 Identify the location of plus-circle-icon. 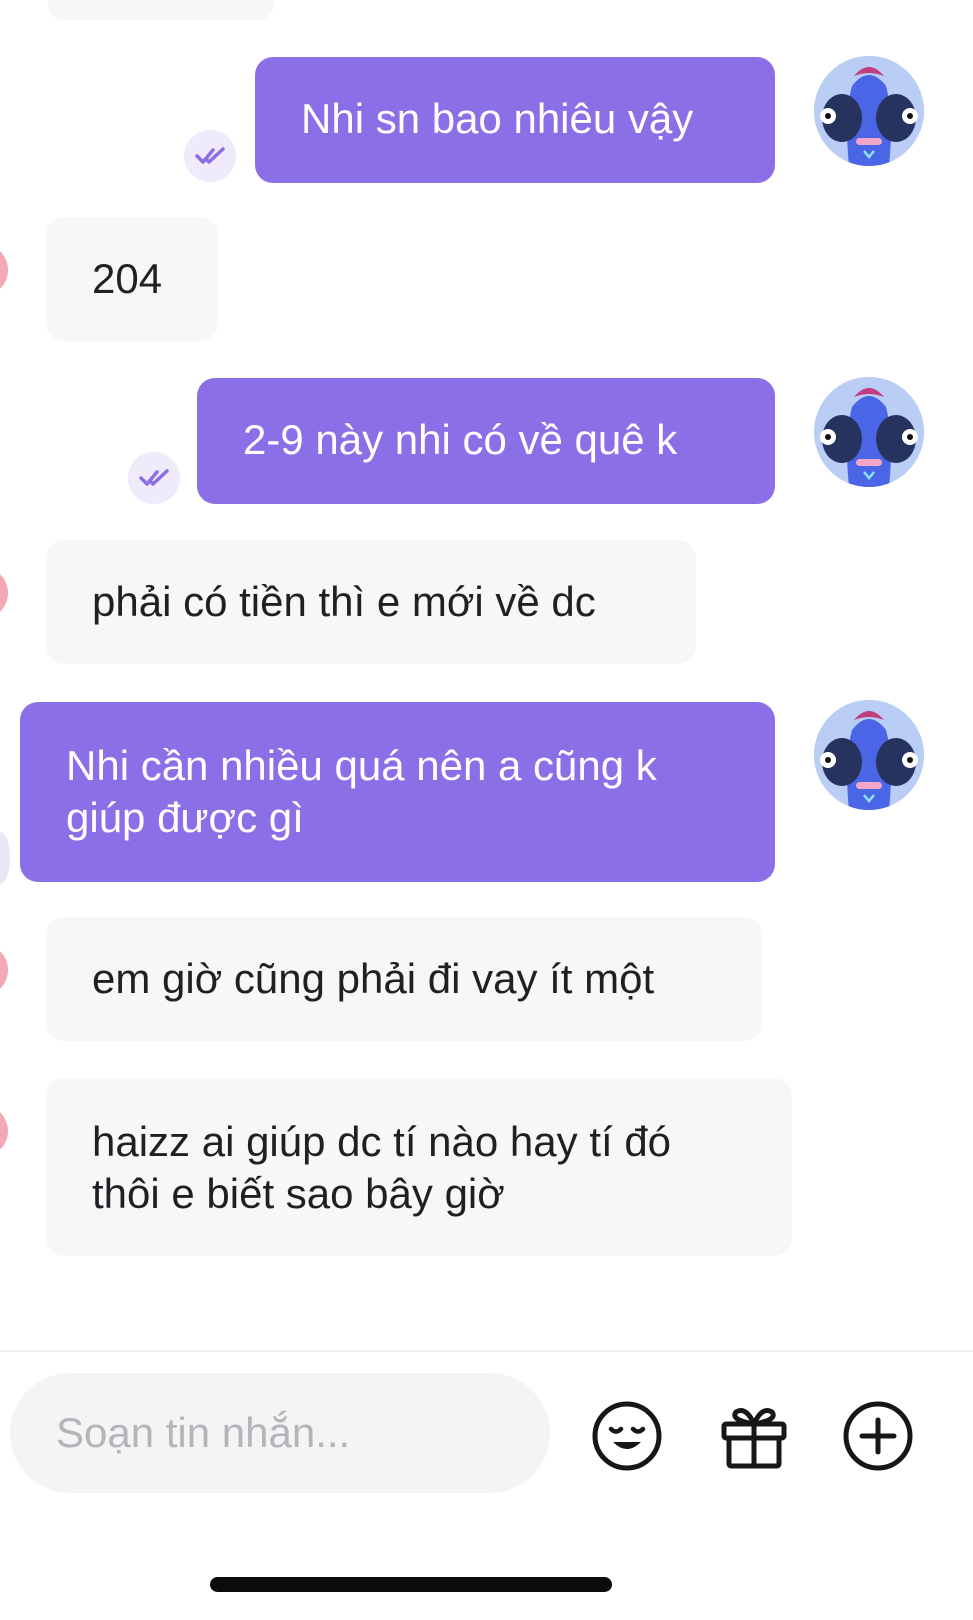
(878, 1436).